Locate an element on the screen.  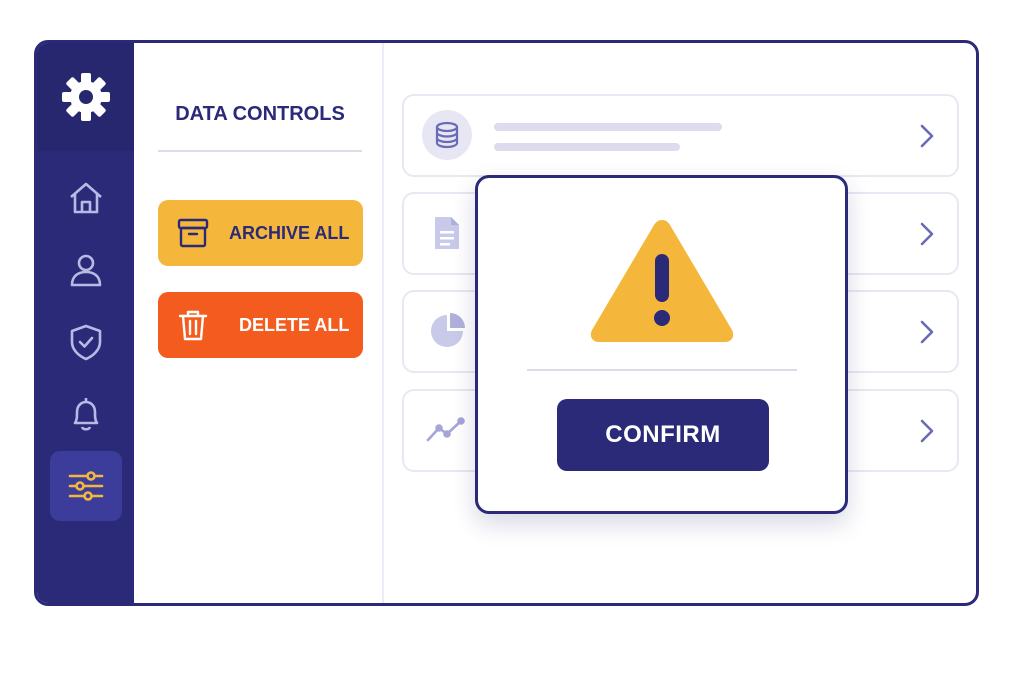
sidebar-item-security is located at coordinates (86, 342).